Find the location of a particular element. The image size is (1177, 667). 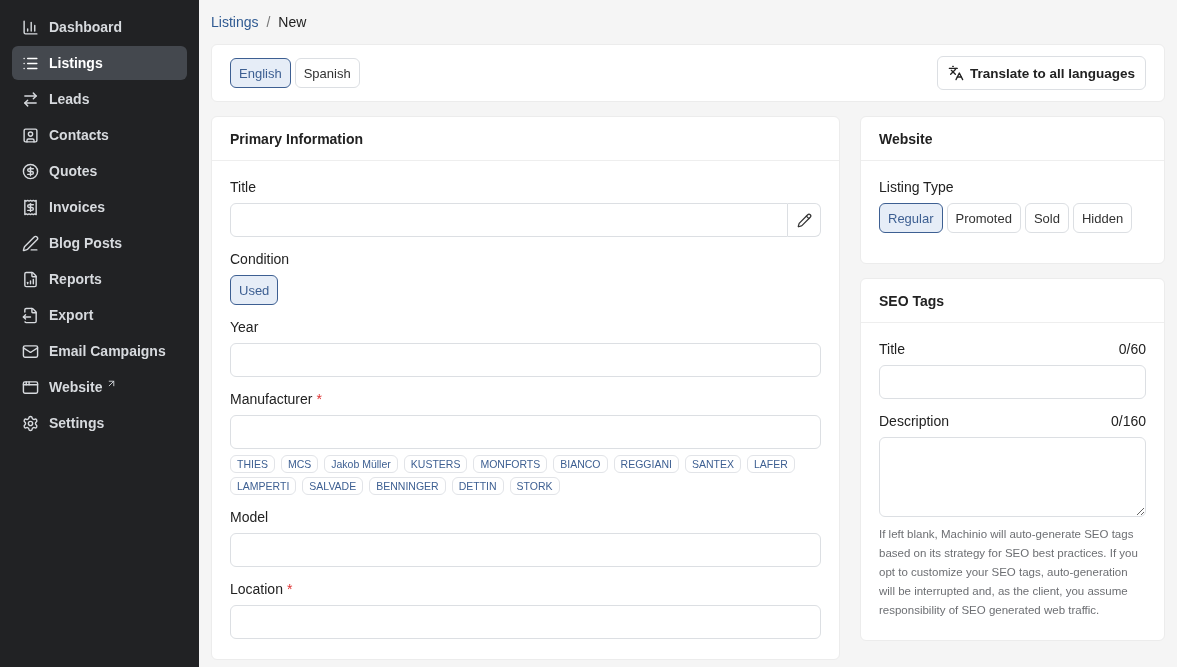

field-label: Year is located at coordinates (245, 327).